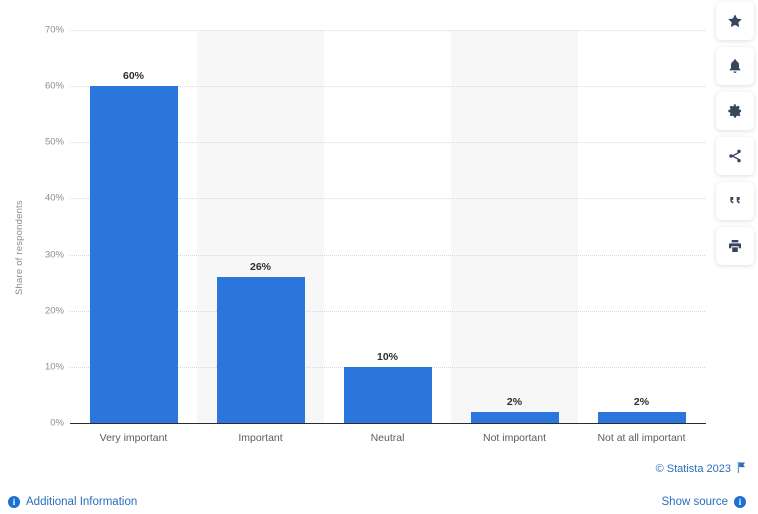 This screenshot has height=514, width=758. I want to click on print-button, so click(735, 246).